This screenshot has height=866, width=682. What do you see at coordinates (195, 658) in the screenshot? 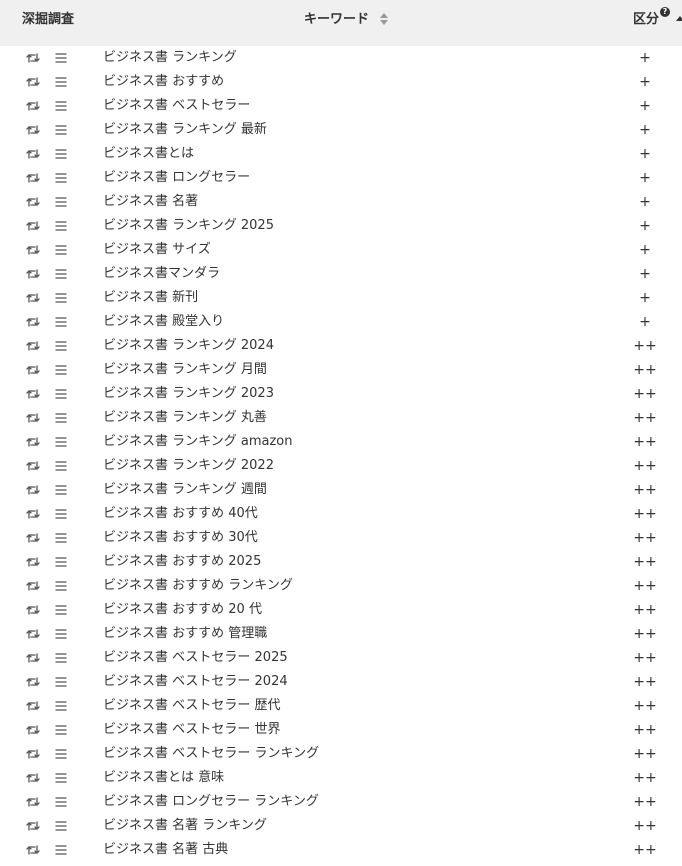
I see `keyword-text: ビジネス書 ベストセラー 2025` at bounding box center [195, 658].